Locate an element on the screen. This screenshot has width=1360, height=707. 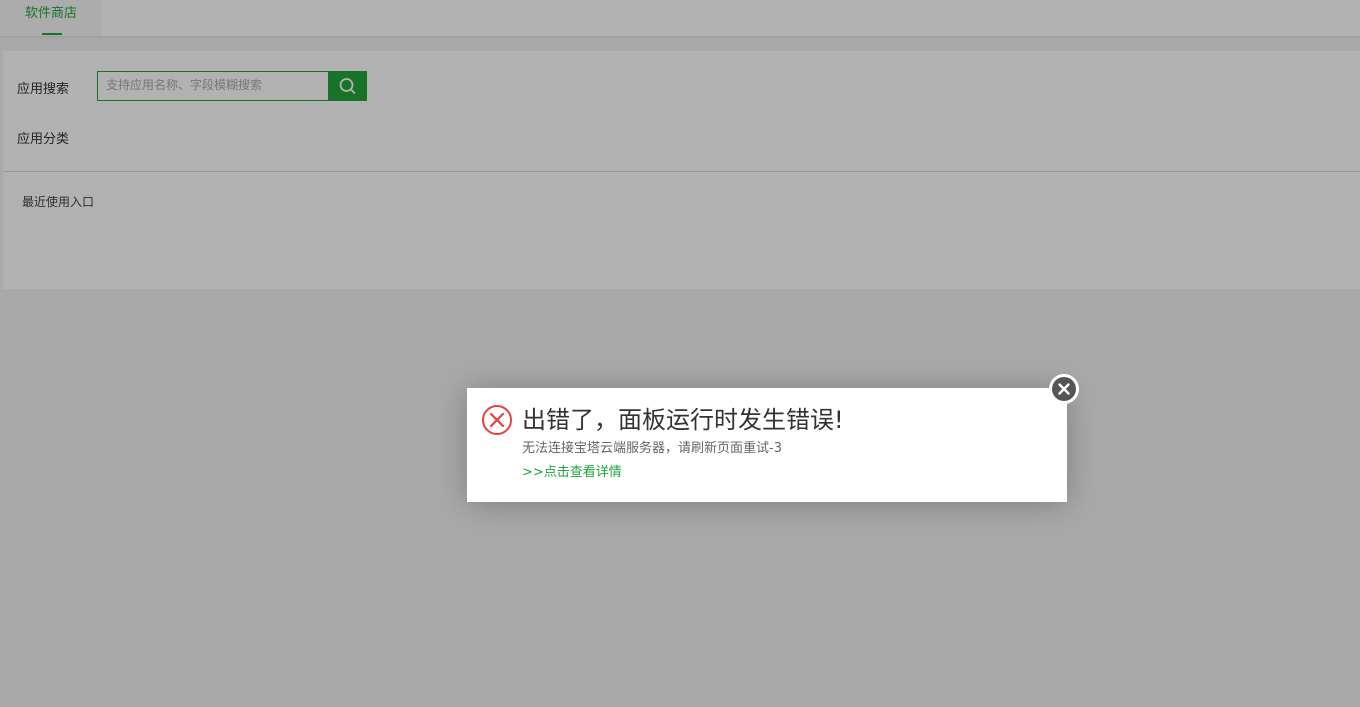
close-icon is located at coordinates (1064, 389).